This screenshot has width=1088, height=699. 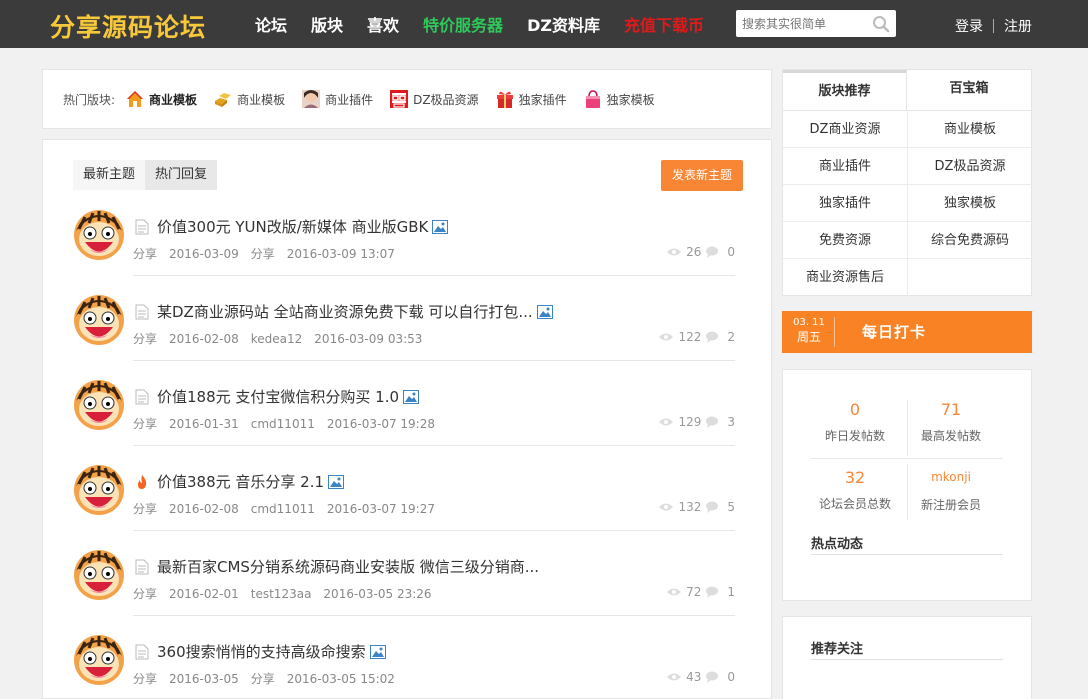 I want to click on thread-meta: 分享 2016-02-01 test123aa 2016-03-05 23:26, so click(x=288, y=593).